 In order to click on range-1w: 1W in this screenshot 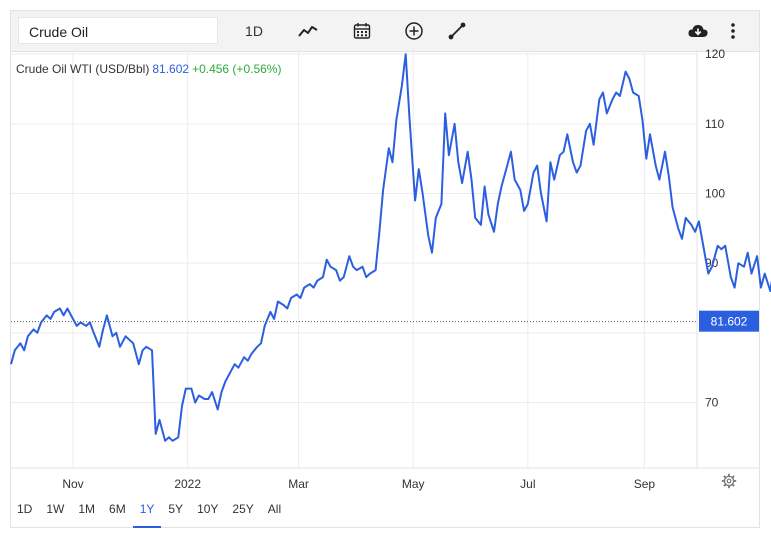, I will do `click(55, 512)`.